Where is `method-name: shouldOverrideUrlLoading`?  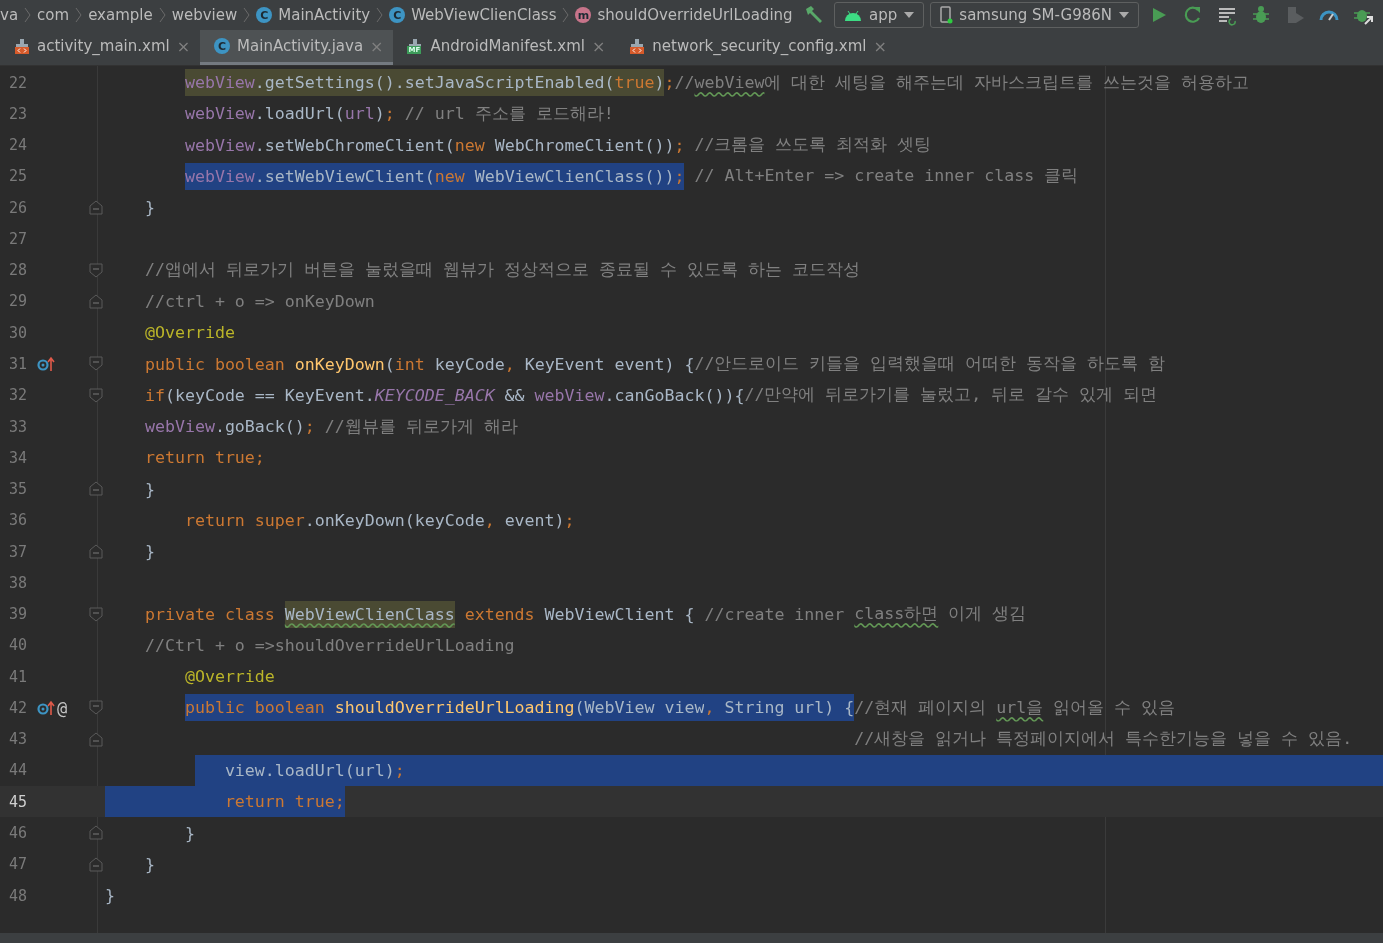
method-name: shouldOverrideUrlLoading is located at coordinates (454, 708).